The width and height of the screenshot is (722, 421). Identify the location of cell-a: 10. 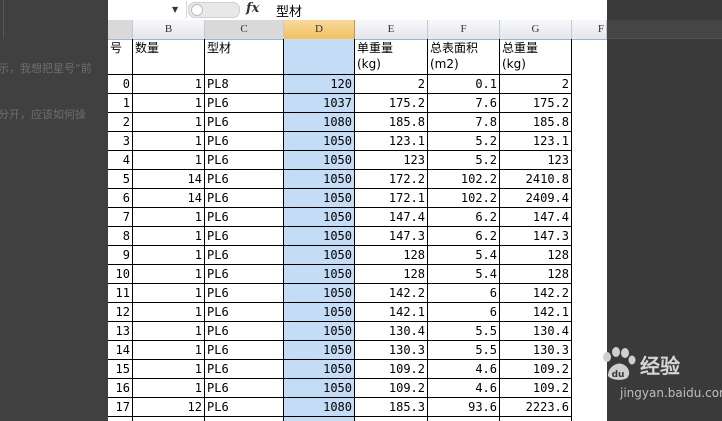
(120, 274).